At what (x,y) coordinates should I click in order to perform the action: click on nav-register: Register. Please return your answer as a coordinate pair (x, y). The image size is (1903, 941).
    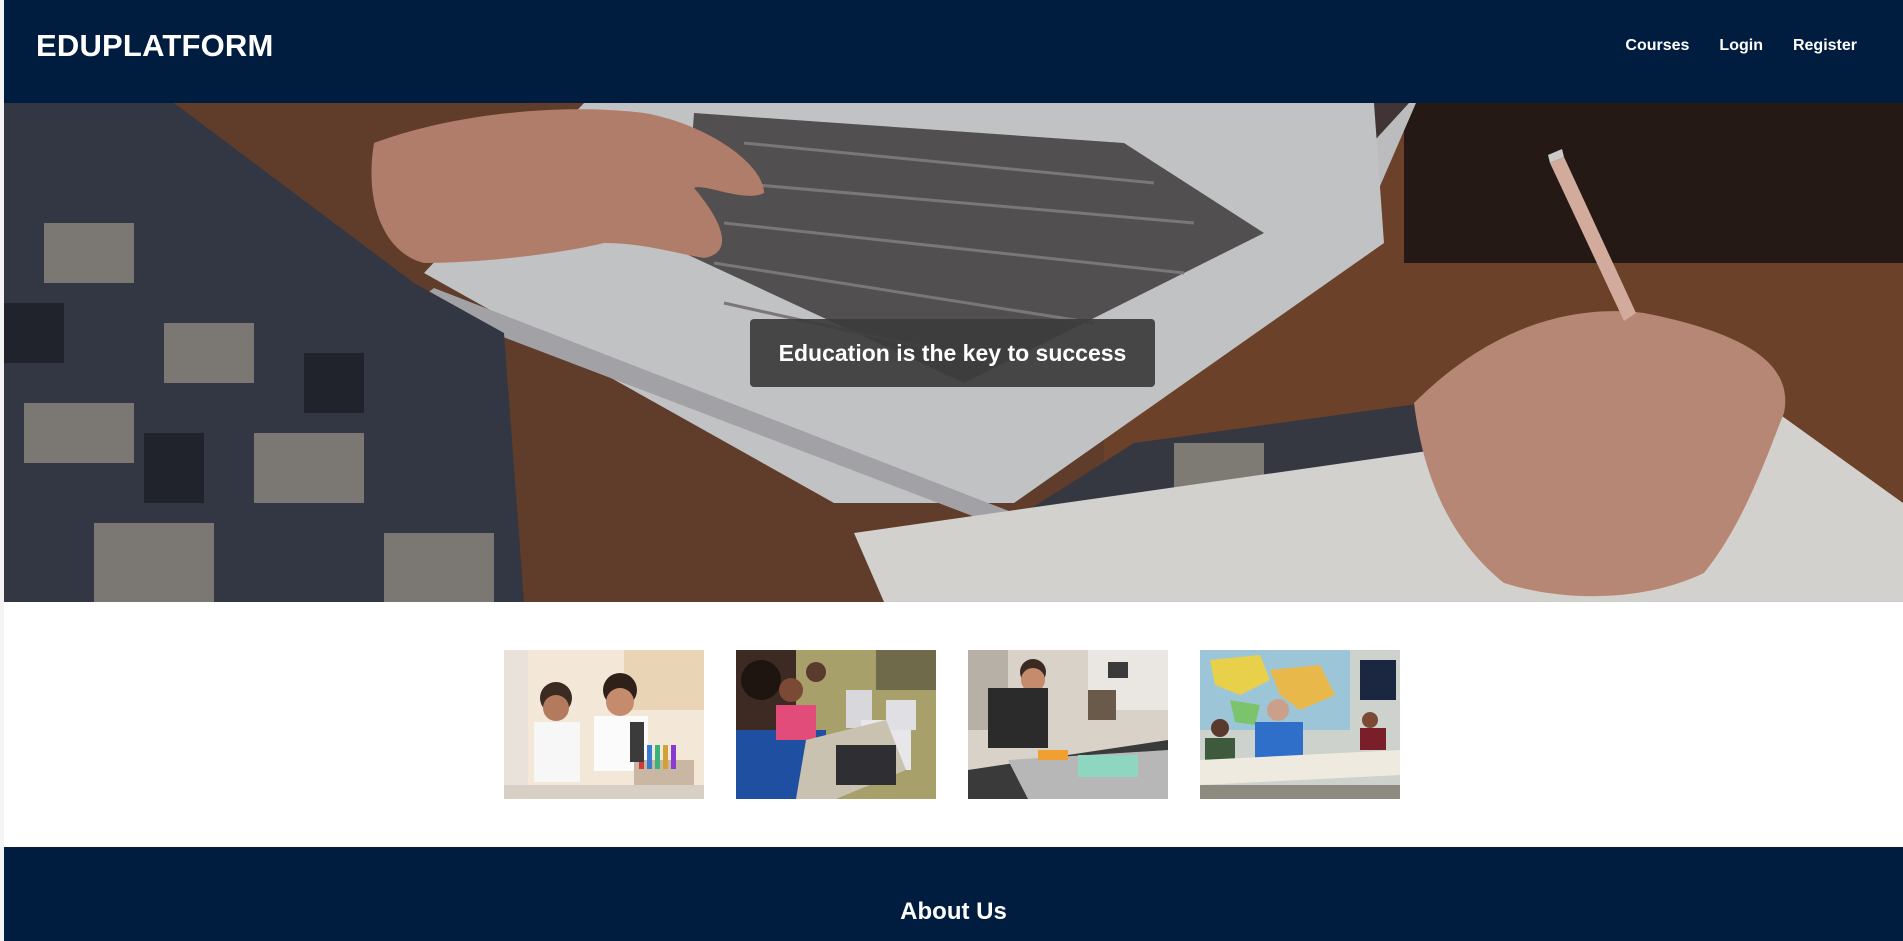
    Looking at the image, I should click on (1825, 46).